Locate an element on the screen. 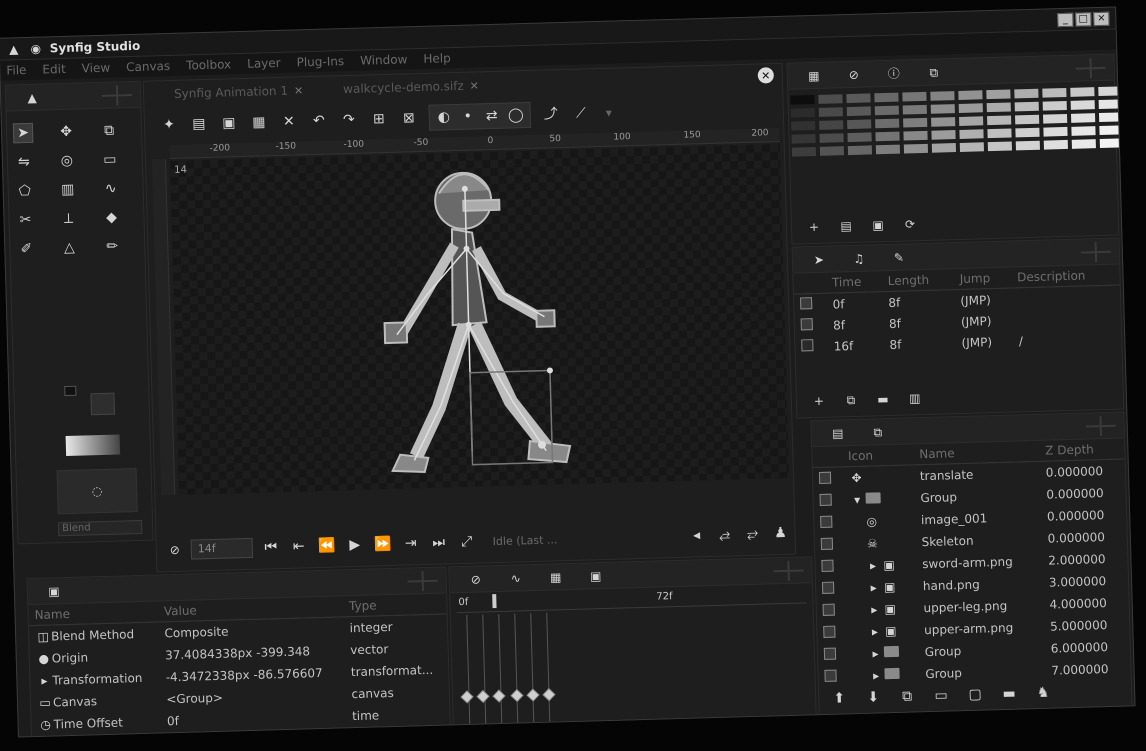 This screenshot has height=751, width=1146. scale-tool-icon: ⧉ is located at coordinates (109, 130).